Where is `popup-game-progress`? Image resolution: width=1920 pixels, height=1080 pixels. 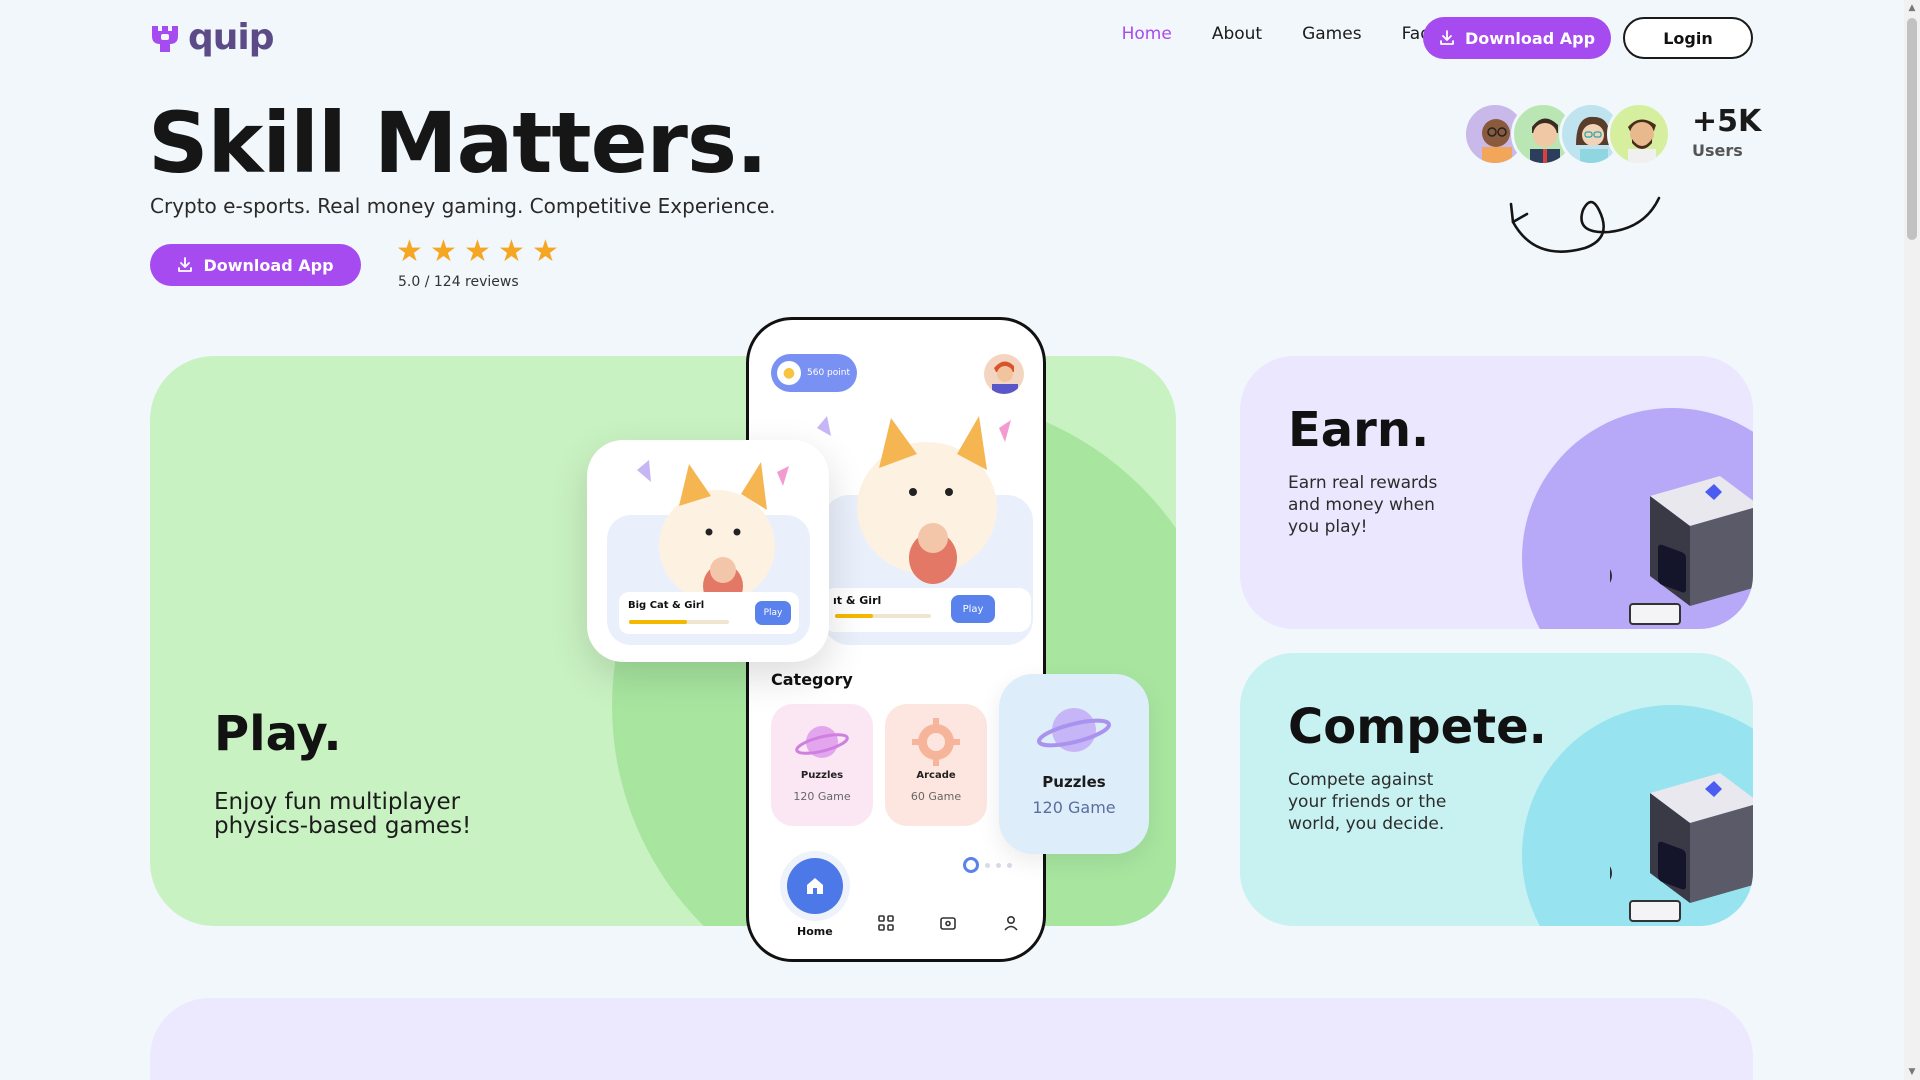 popup-game-progress is located at coordinates (679, 622).